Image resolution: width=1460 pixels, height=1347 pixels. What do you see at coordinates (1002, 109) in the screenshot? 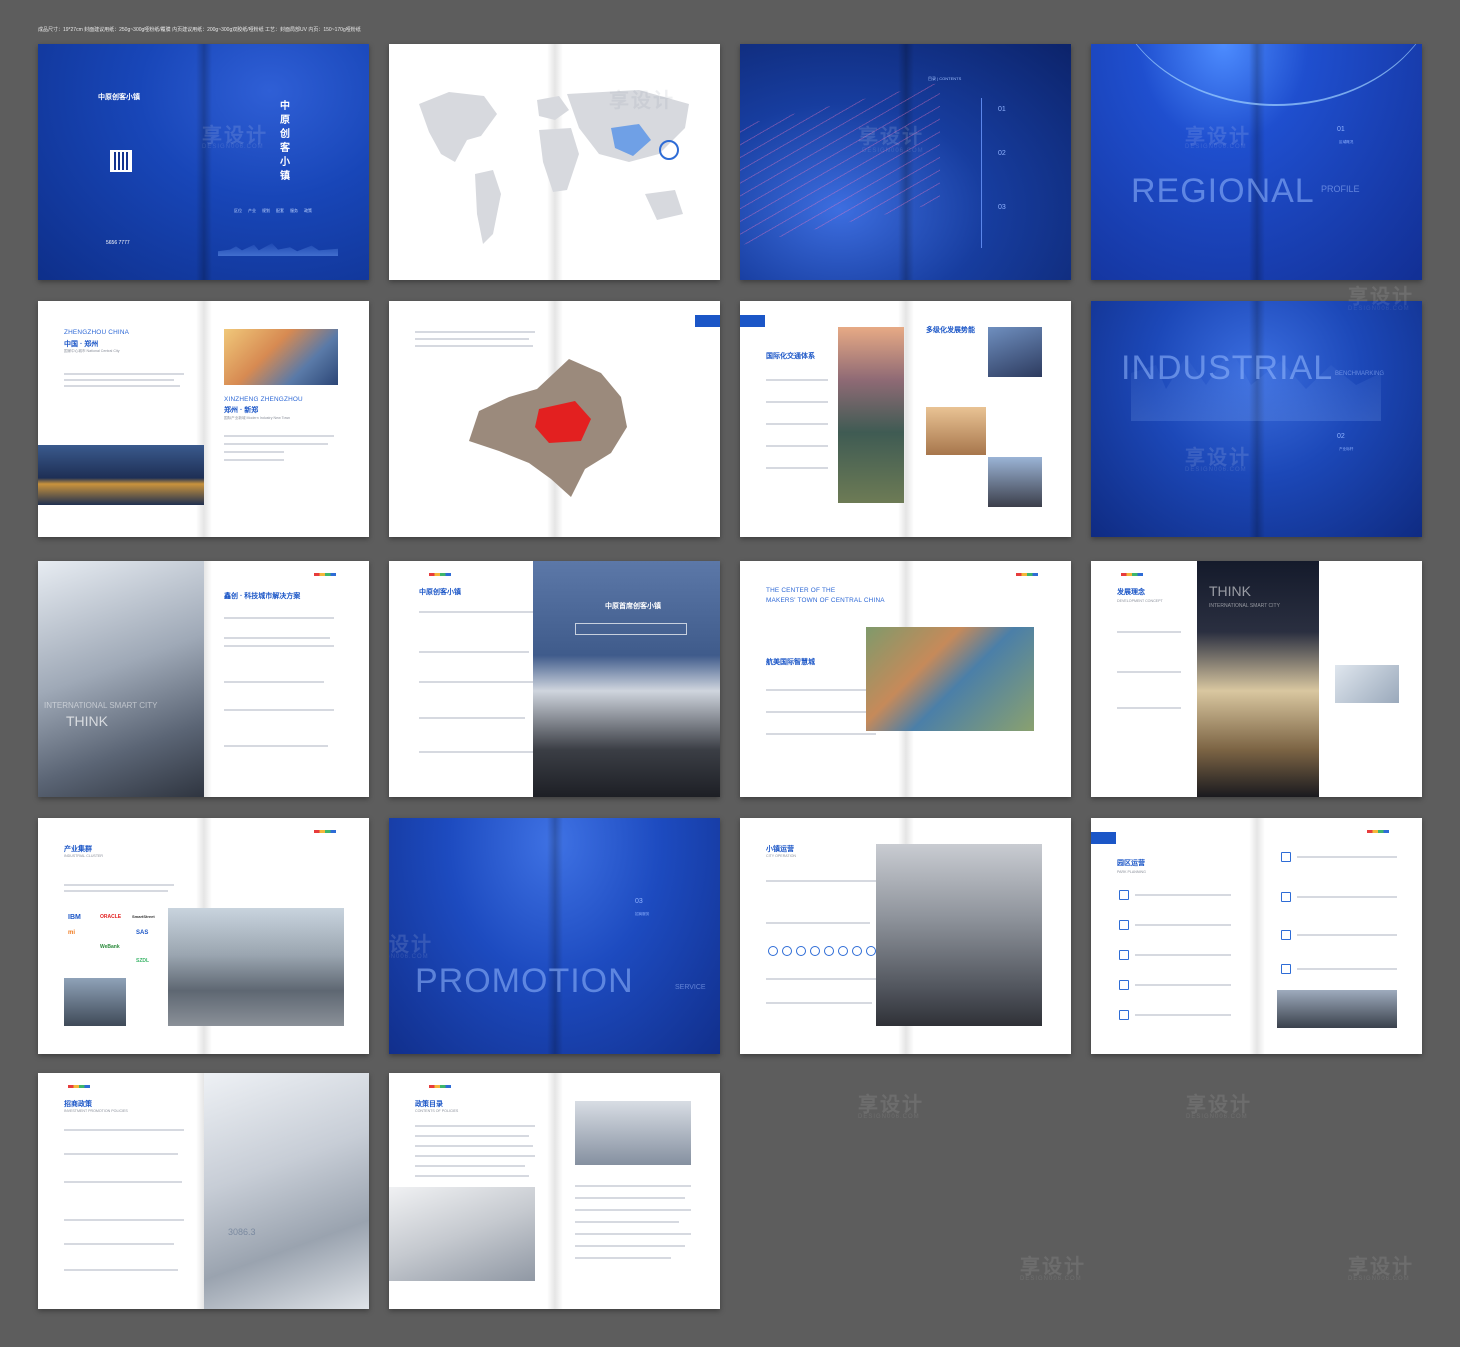
I see `contents-num: 01` at bounding box center [1002, 109].